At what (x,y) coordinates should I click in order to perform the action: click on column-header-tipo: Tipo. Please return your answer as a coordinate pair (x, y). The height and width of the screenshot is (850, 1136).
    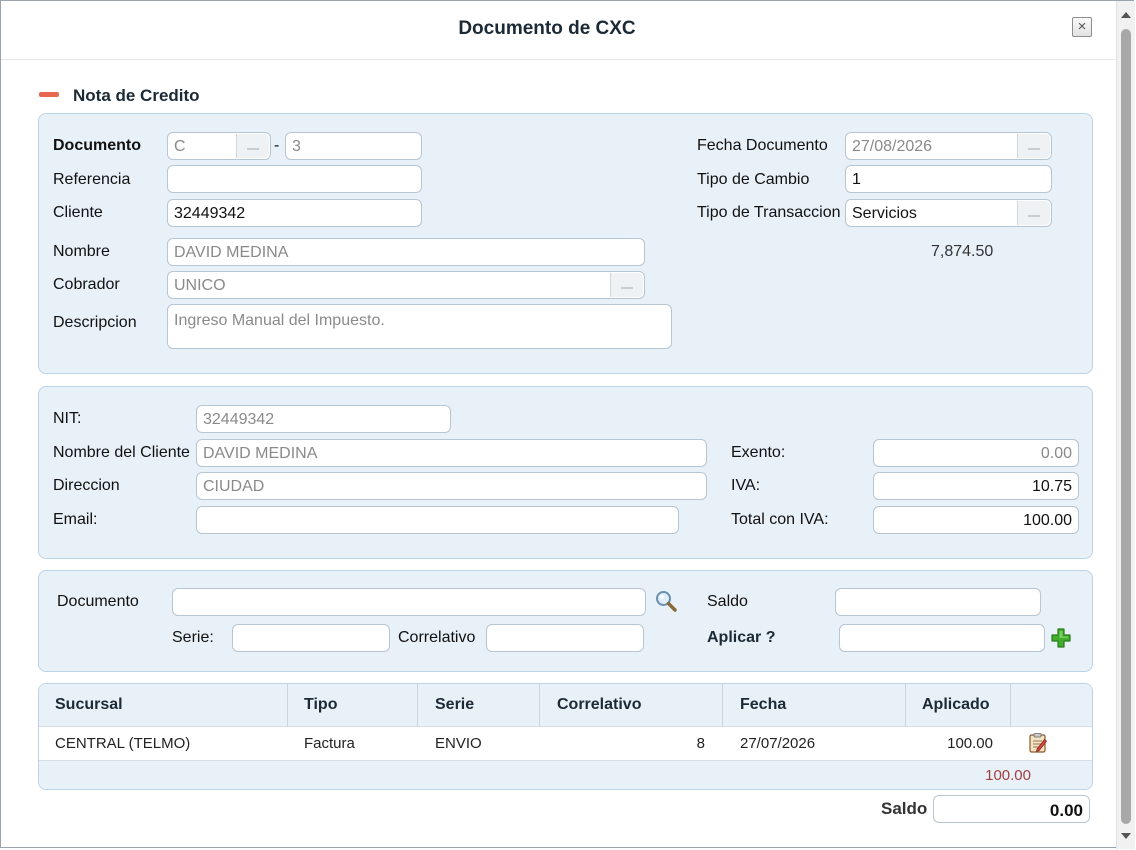
    Looking at the image, I should click on (320, 705).